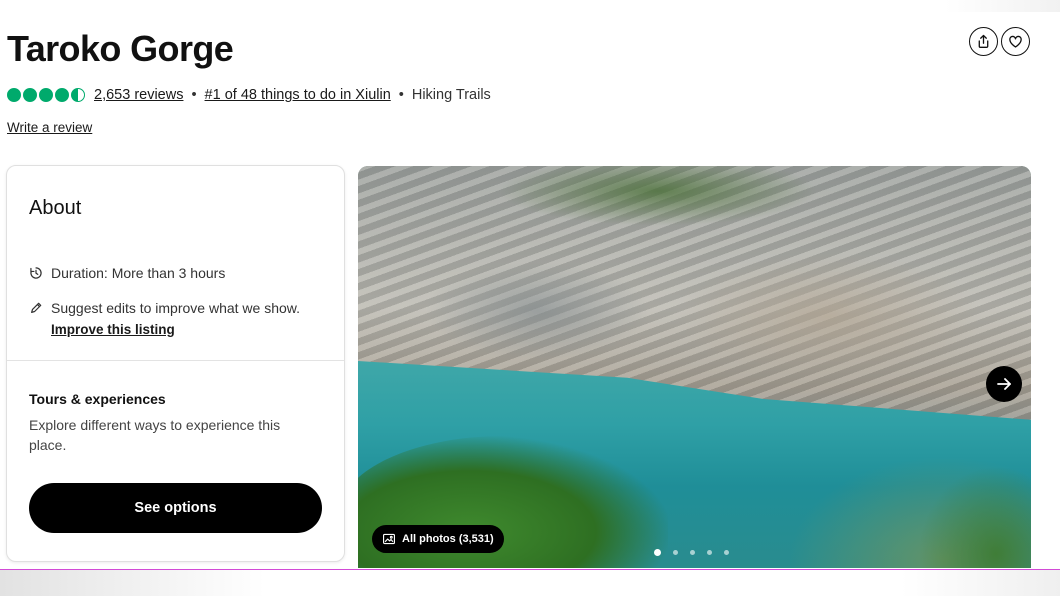 The height and width of the screenshot is (596, 1060). What do you see at coordinates (138, 95) in the screenshot?
I see `reviews-link: 2,653 reviews` at bounding box center [138, 95].